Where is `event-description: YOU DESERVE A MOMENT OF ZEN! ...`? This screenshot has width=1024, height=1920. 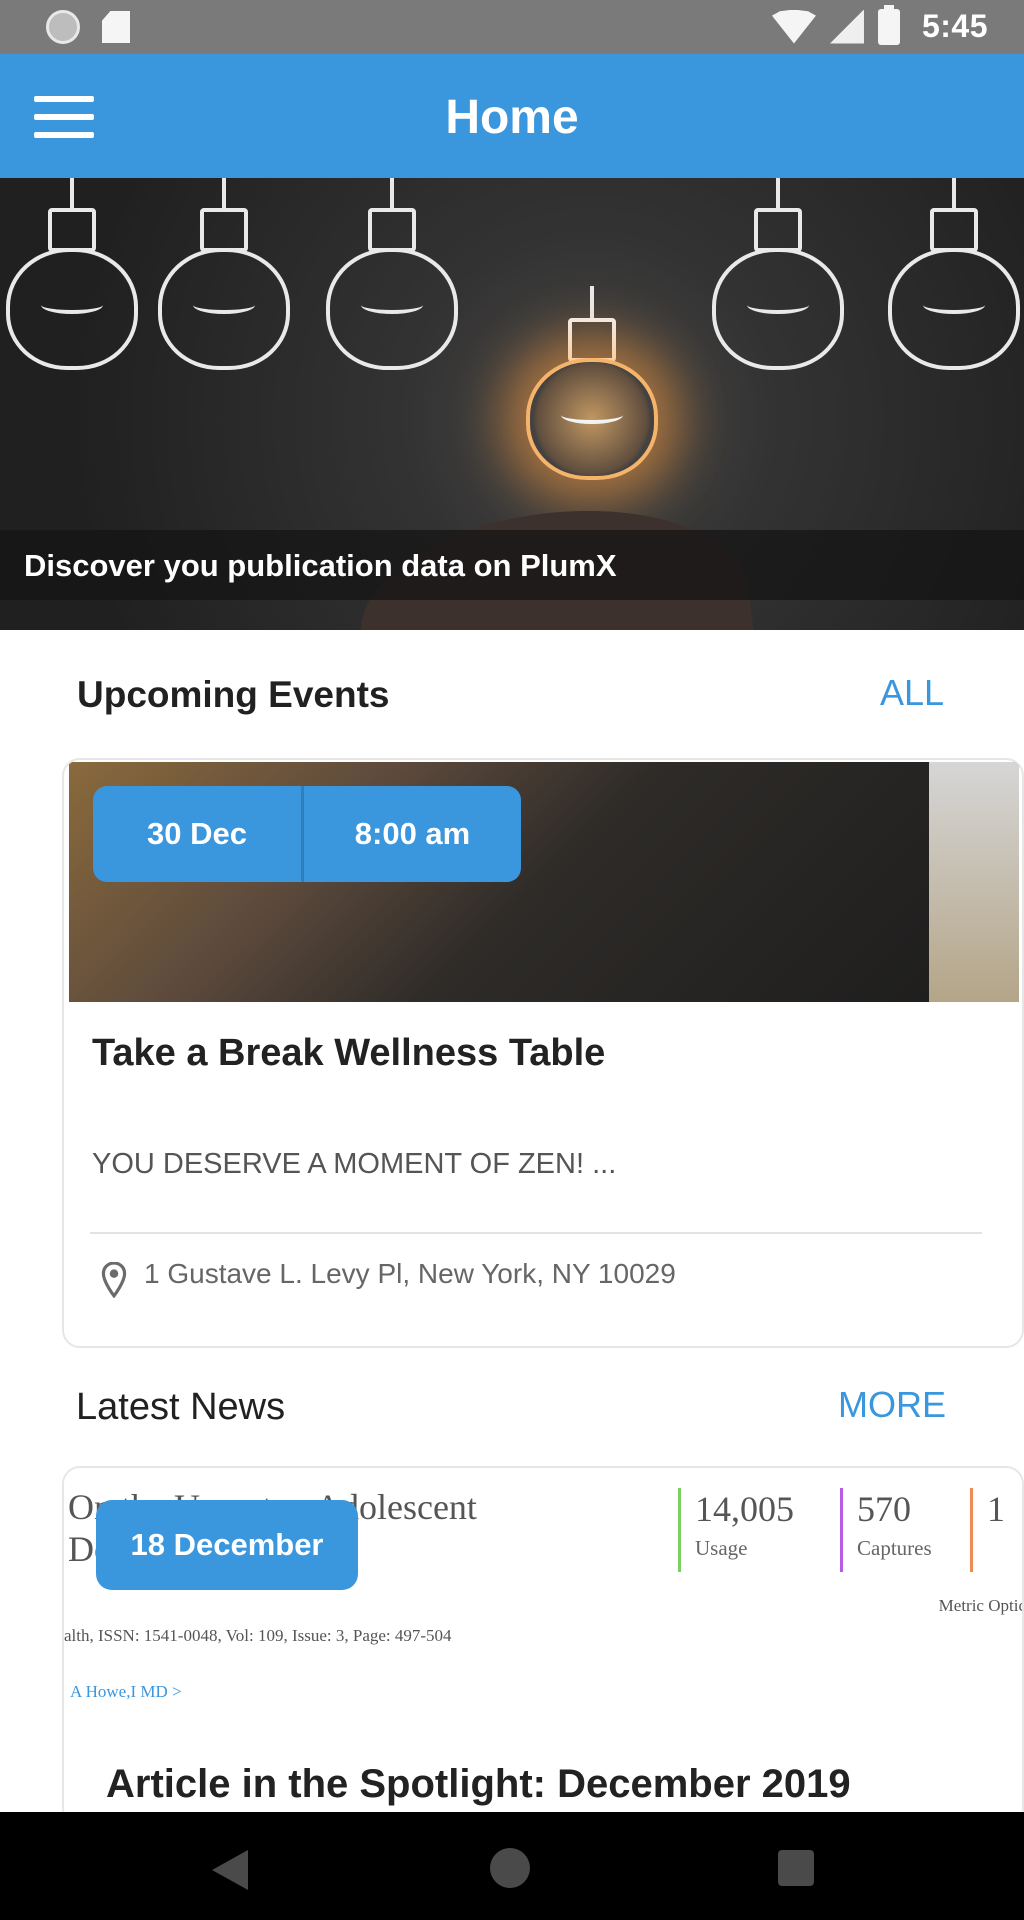
event-description: YOU DESERVE A MOMENT OF ZEN! ... is located at coordinates (354, 1164).